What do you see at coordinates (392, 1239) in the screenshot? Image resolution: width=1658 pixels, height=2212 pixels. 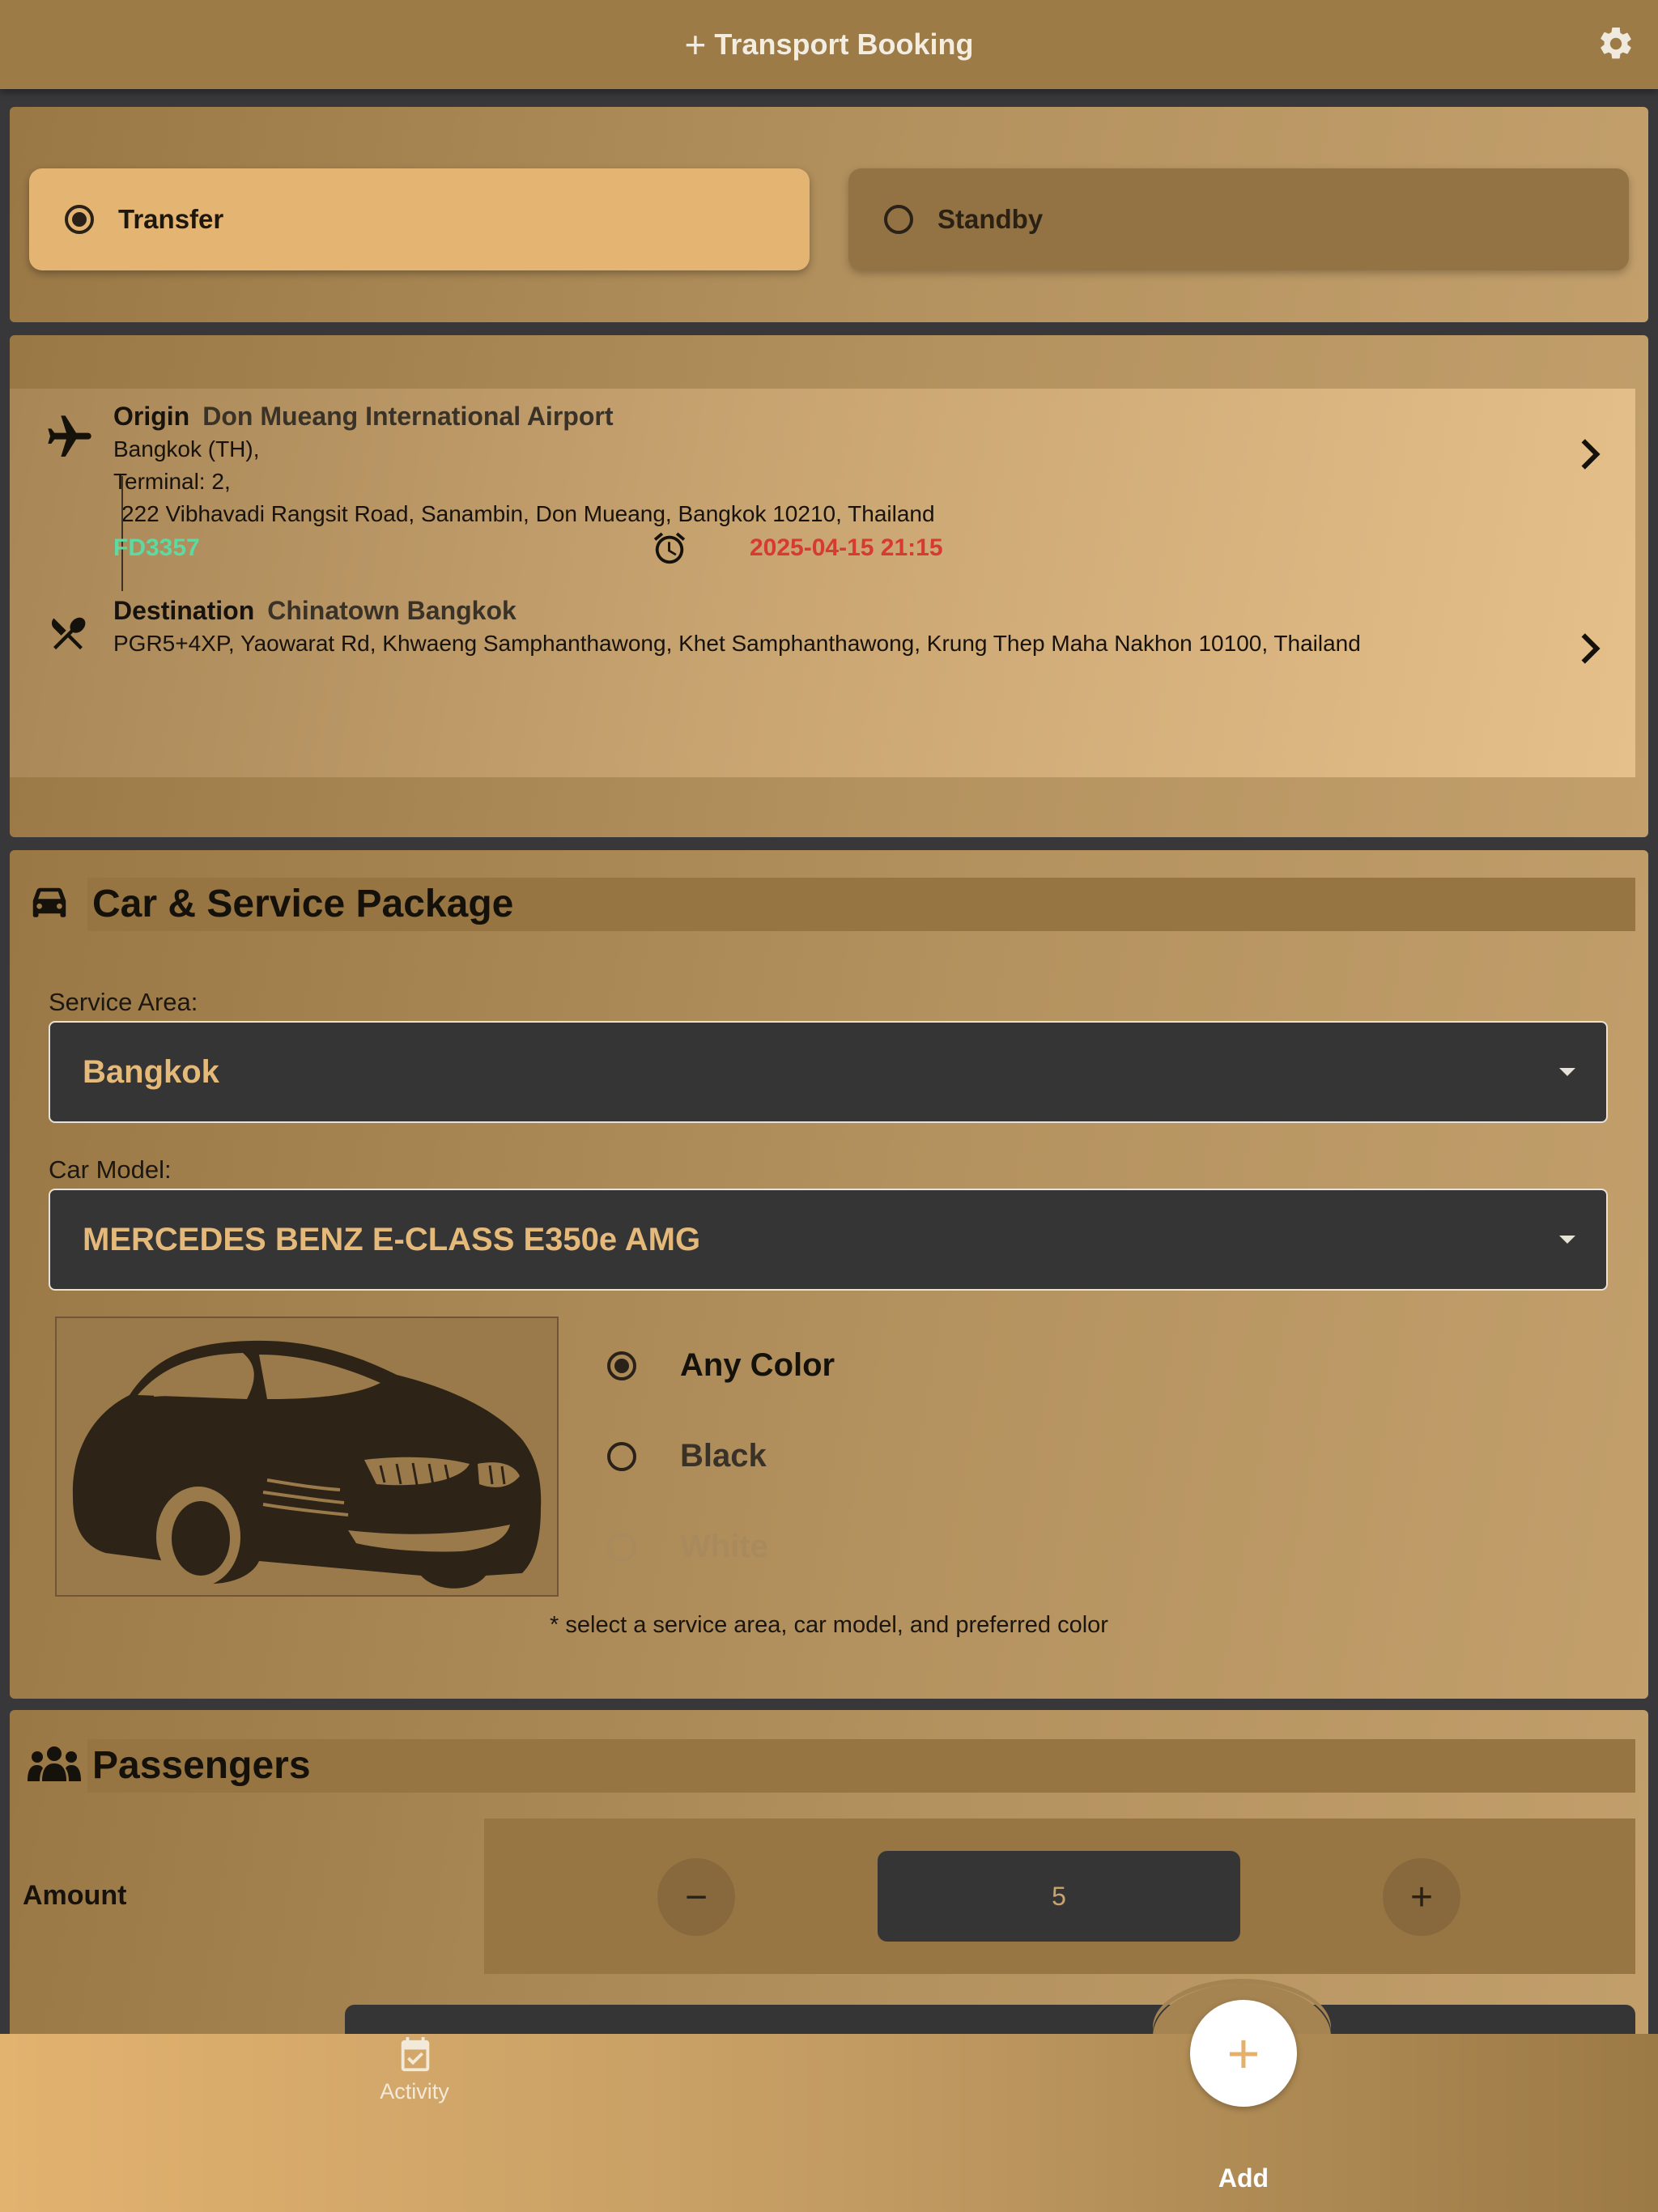 I see `car-model-value: MERCEDES BENZ E-CLASS E350e AMG` at bounding box center [392, 1239].